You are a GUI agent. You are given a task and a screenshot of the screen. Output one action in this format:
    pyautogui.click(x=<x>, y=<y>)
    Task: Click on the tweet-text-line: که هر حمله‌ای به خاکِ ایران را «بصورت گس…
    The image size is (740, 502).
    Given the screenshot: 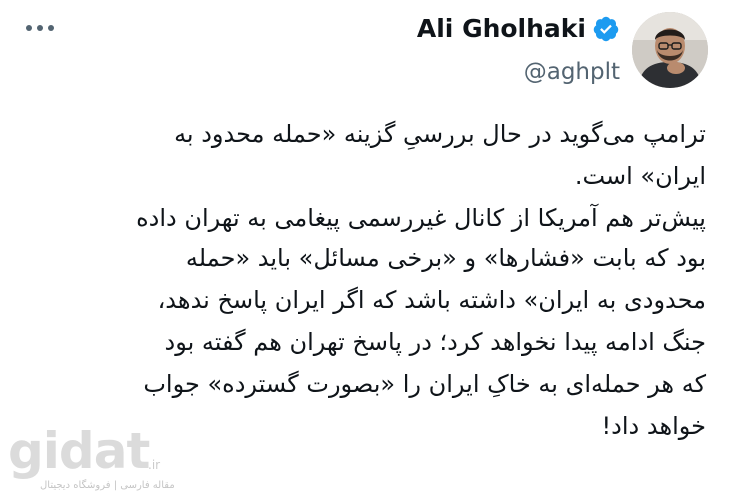 What is the action you would take?
    pyautogui.click(x=424, y=384)
    